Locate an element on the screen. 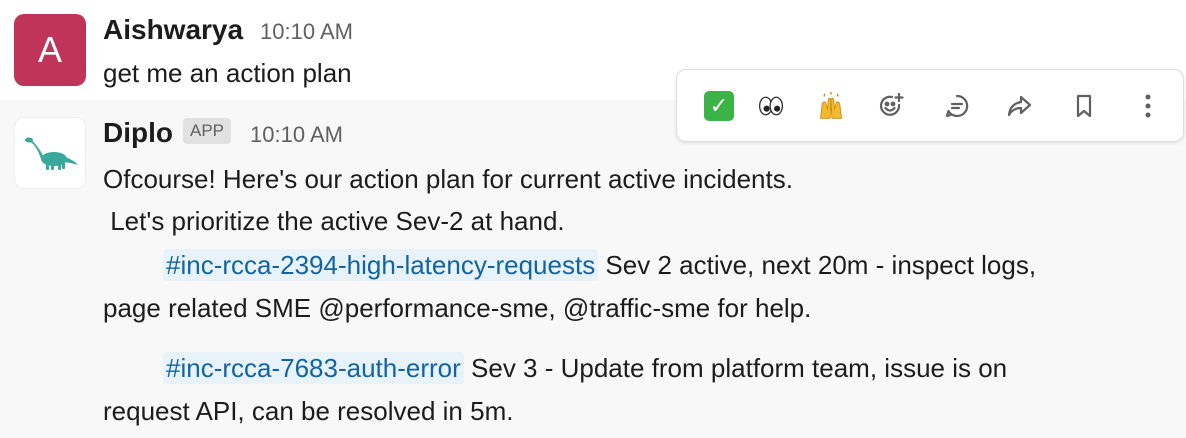 The height and width of the screenshot is (438, 1186). share-message-button is located at coordinates (1019, 106).